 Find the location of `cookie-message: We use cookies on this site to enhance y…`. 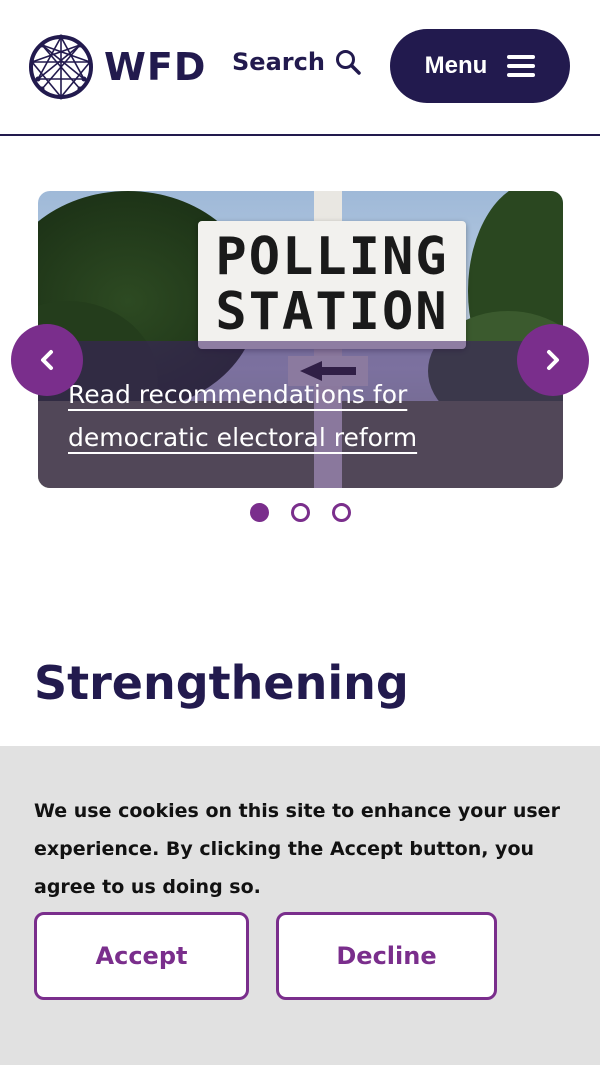

cookie-message: We use cookies on this site to enhance y… is located at coordinates (297, 849).